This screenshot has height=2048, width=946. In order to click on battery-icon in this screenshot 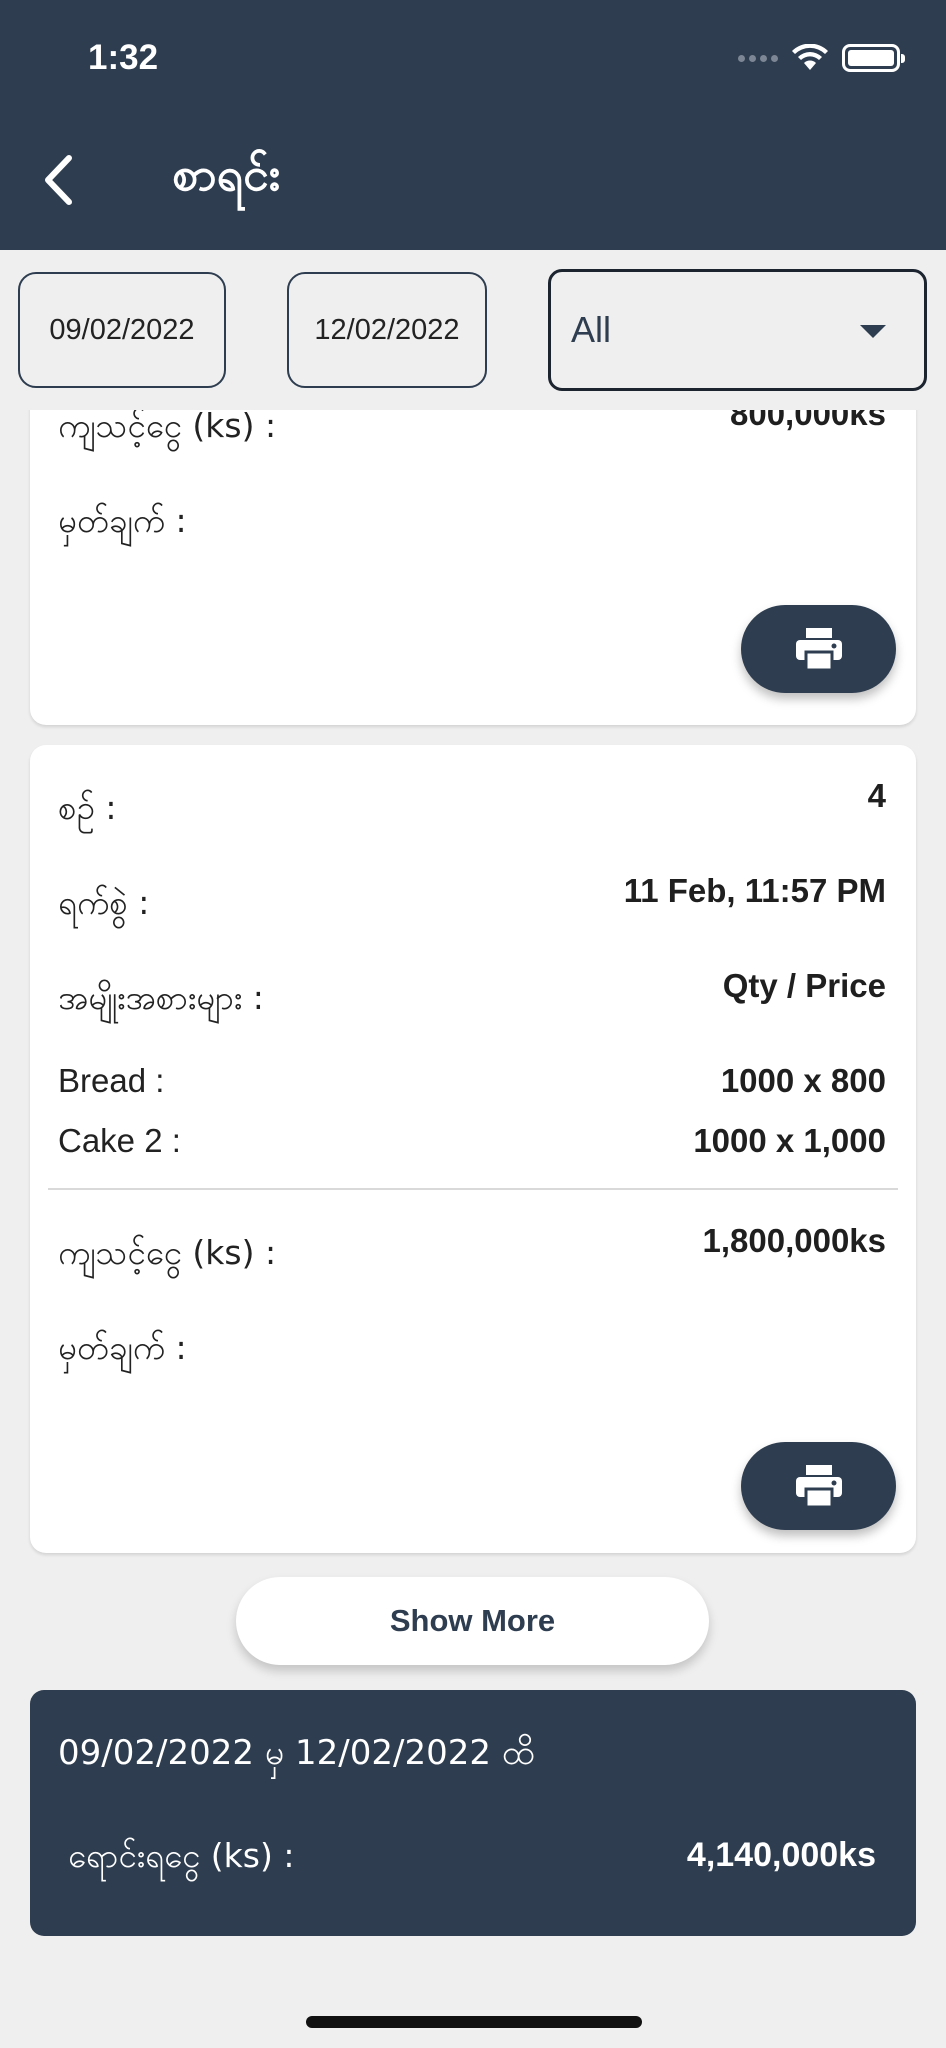, I will do `click(873, 58)`.